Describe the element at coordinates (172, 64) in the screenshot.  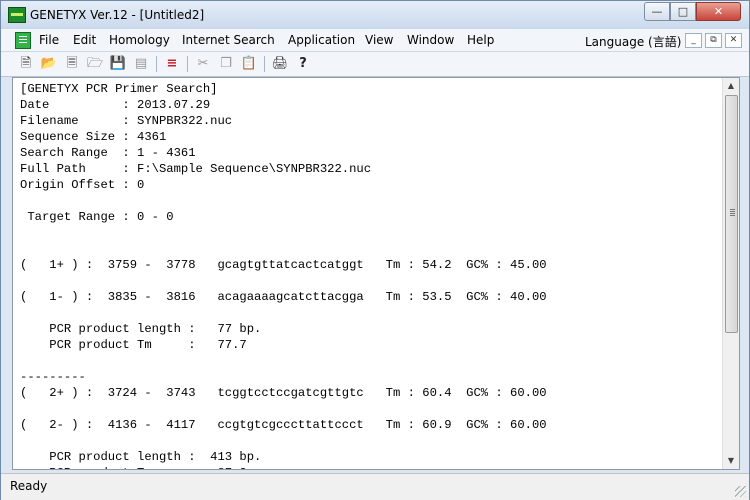
I see `align-icon: ≡` at that location.